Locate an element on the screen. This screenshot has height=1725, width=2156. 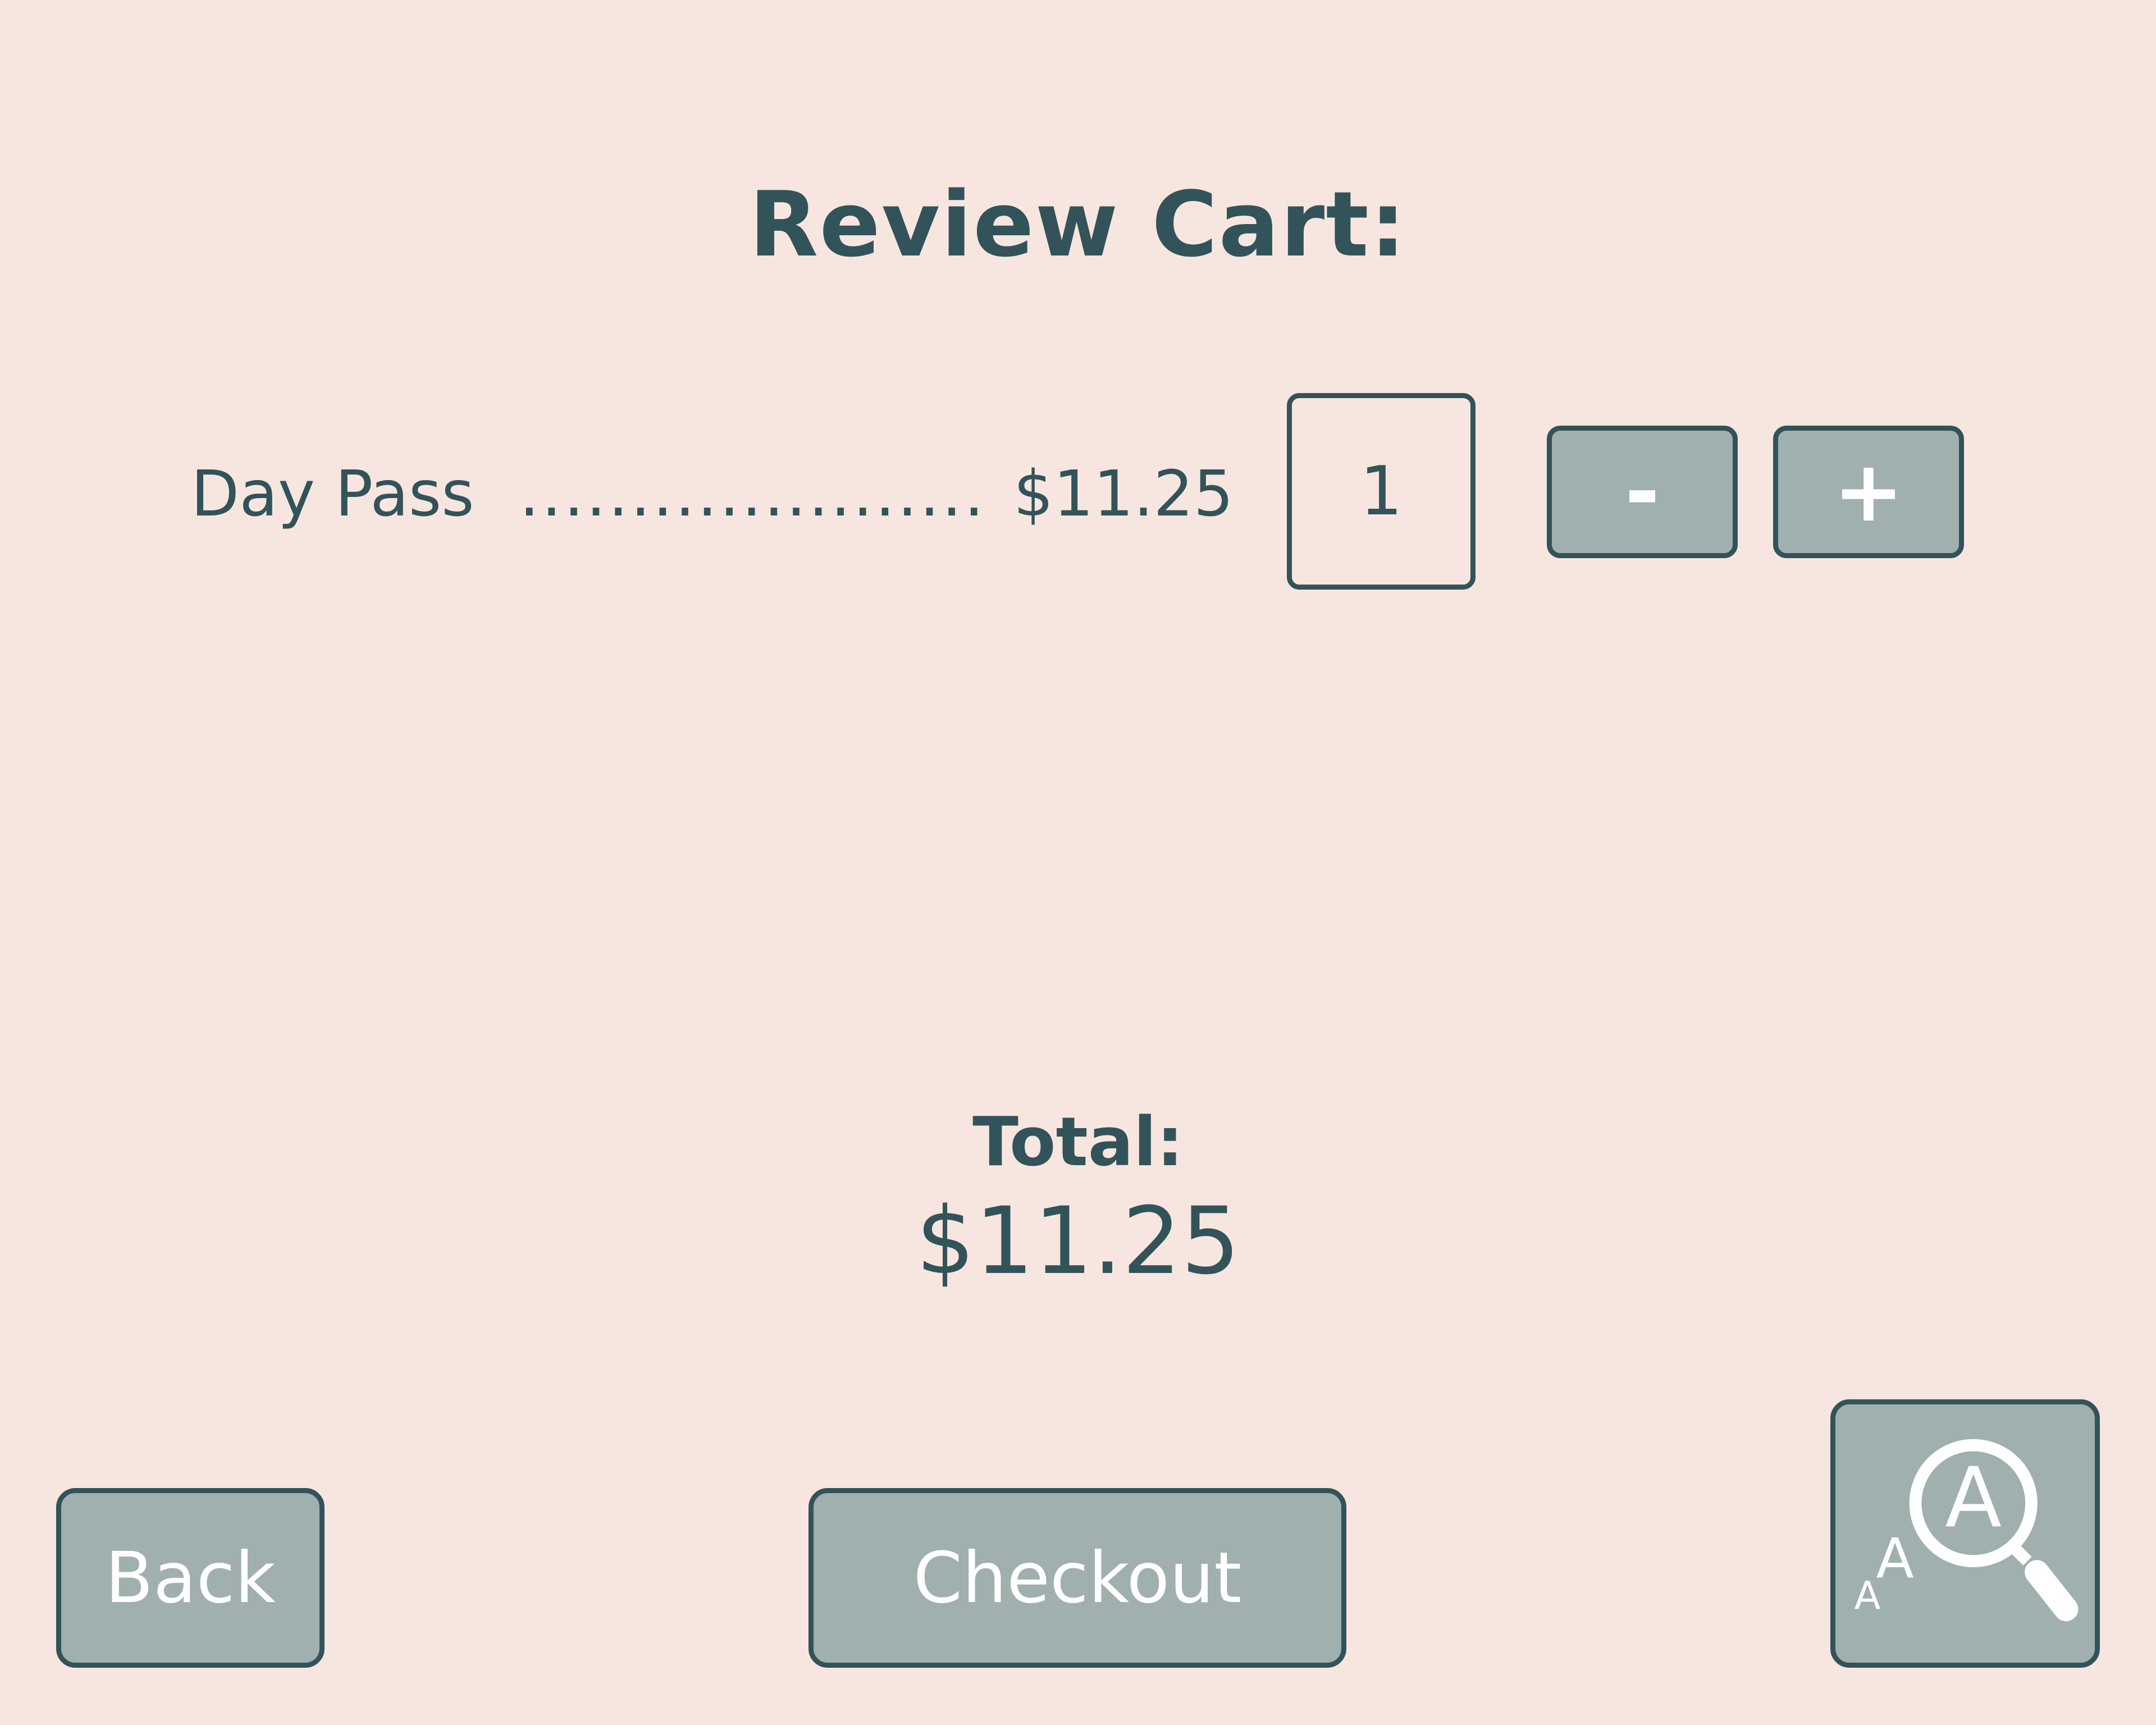
checkout-button-label: Checkout is located at coordinates (1077, 1578).